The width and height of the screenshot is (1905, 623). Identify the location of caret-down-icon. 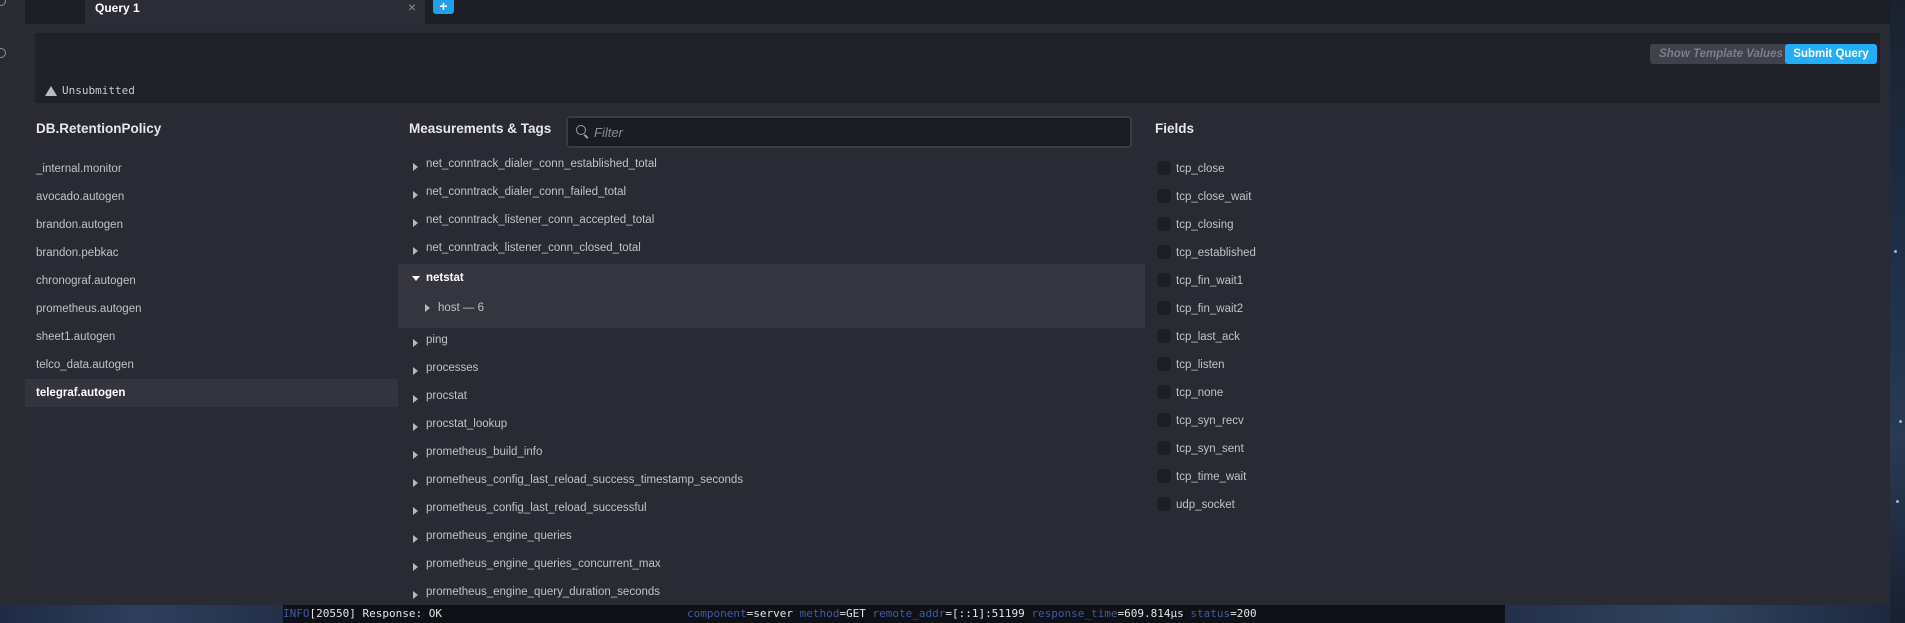
(416, 278).